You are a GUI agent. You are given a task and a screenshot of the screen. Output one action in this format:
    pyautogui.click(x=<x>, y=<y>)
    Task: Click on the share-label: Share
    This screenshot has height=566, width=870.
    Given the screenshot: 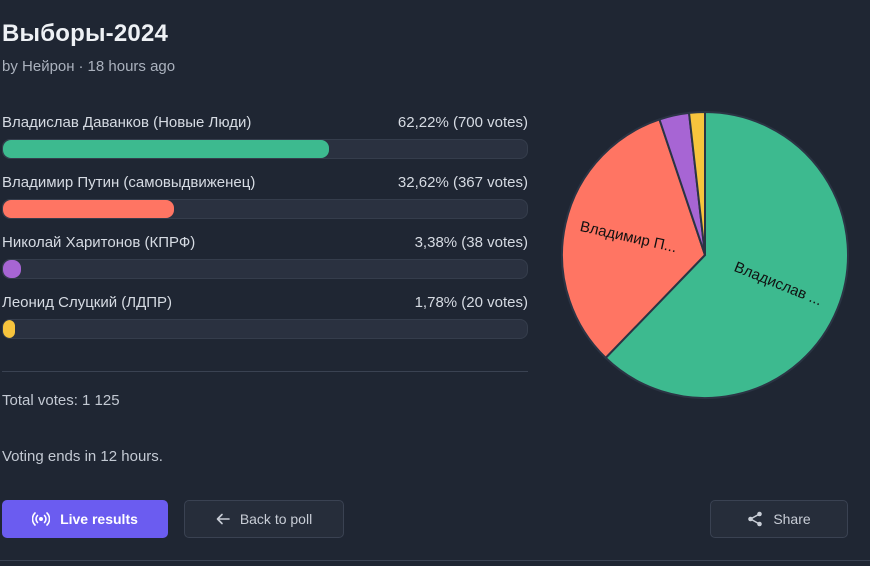 What is the action you would take?
    pyautogui.click(x=792, y=519)
    